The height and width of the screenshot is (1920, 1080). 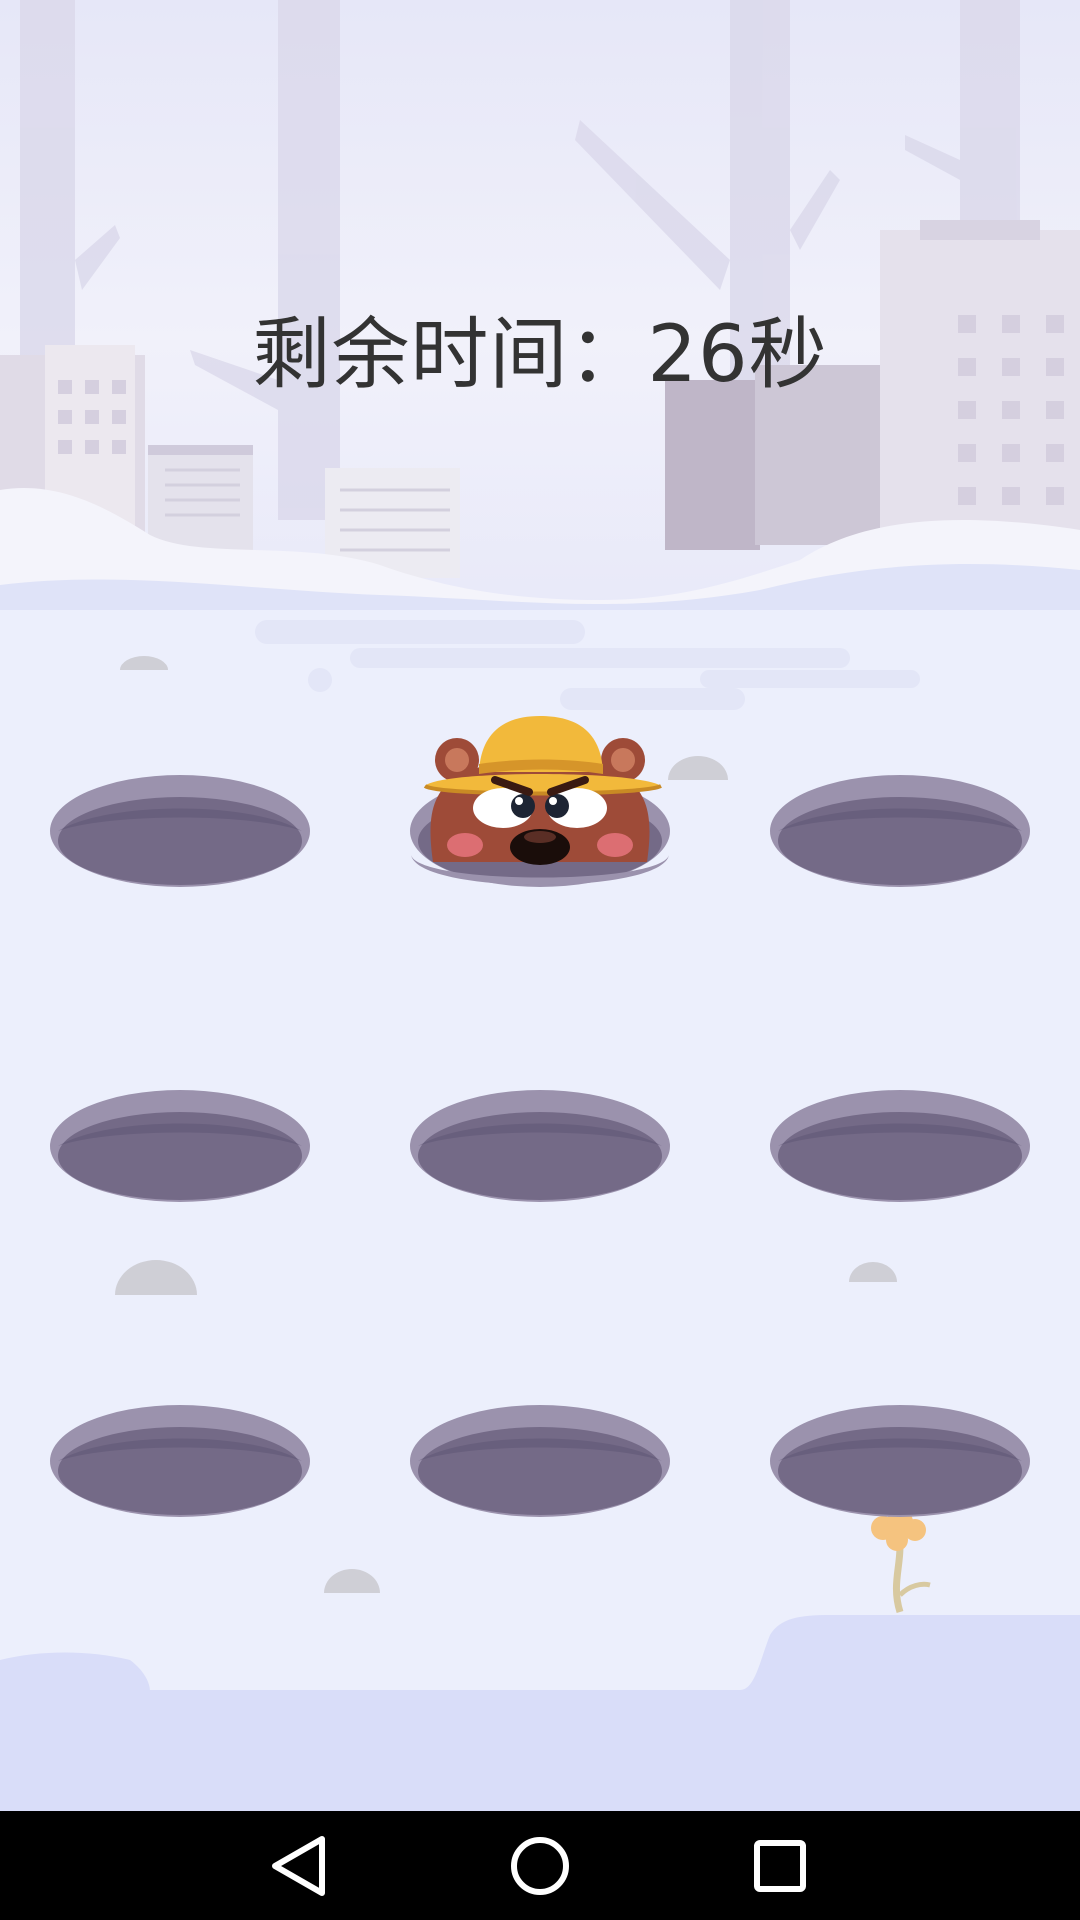 I want to click on recent-apps-icon, so click(x=780, y=1866).